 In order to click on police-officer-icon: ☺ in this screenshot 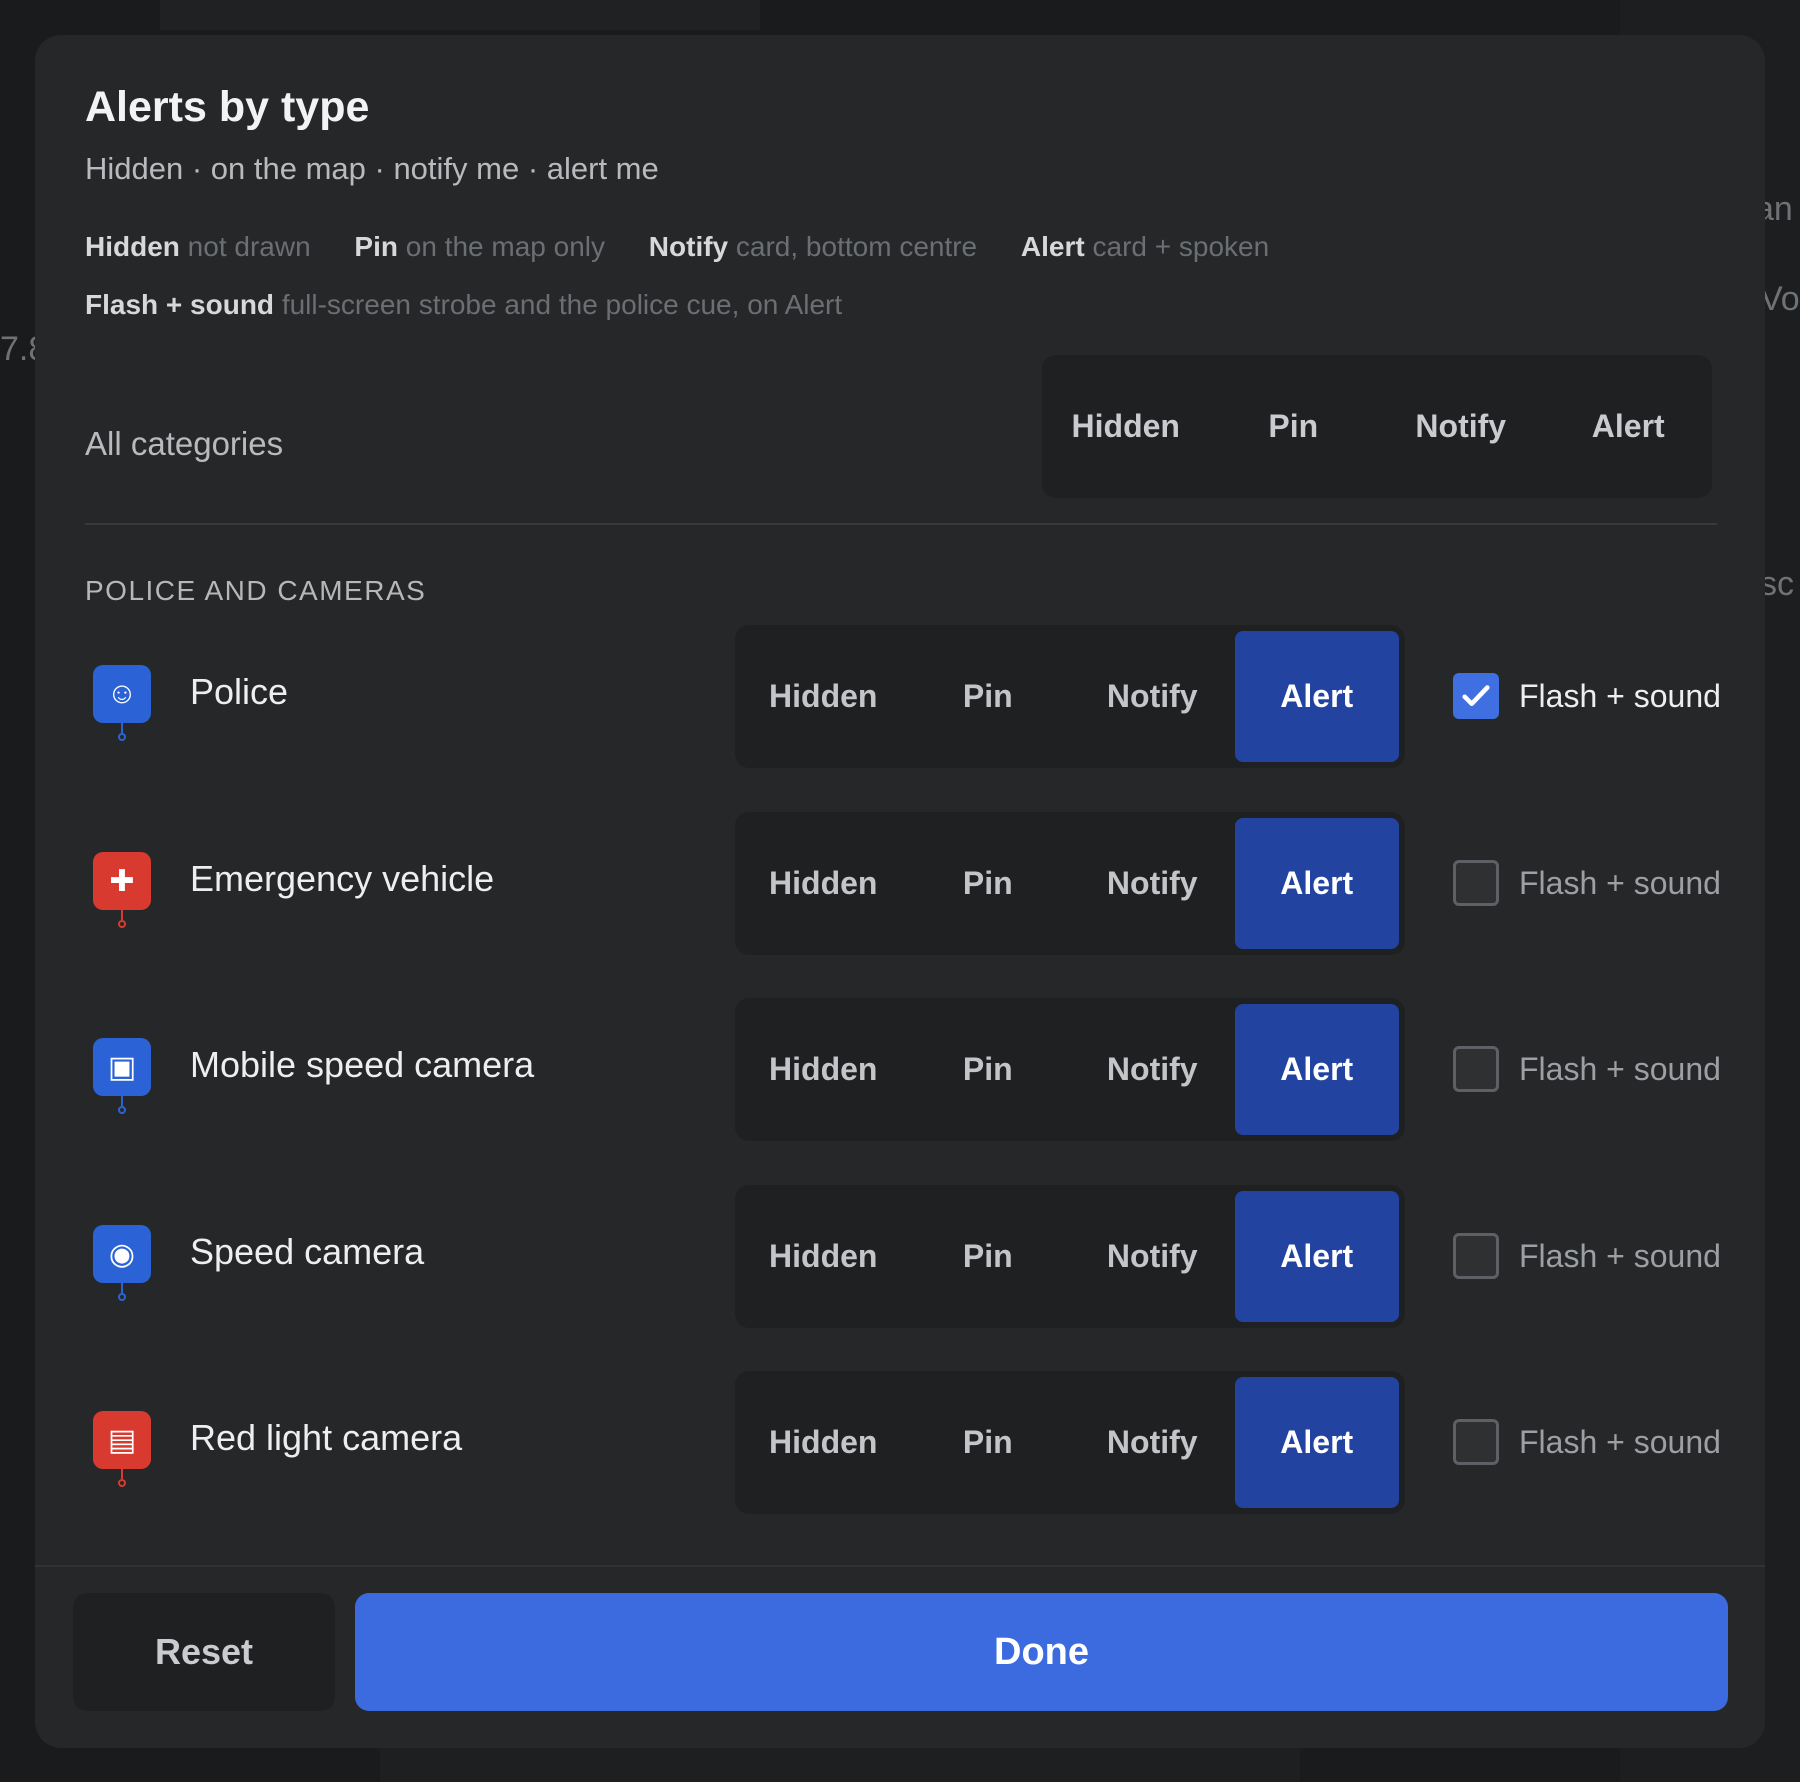, I will do `click(122, 703)`.